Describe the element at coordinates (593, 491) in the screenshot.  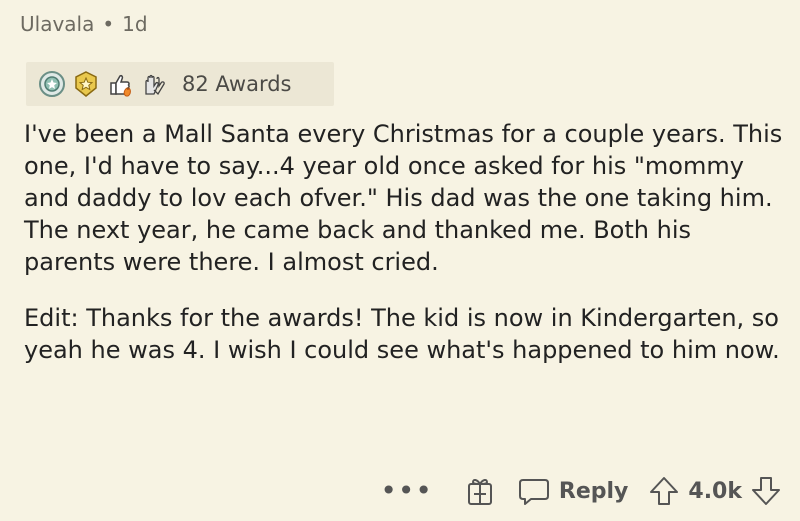
I see `reply-label: Reply` at that location.